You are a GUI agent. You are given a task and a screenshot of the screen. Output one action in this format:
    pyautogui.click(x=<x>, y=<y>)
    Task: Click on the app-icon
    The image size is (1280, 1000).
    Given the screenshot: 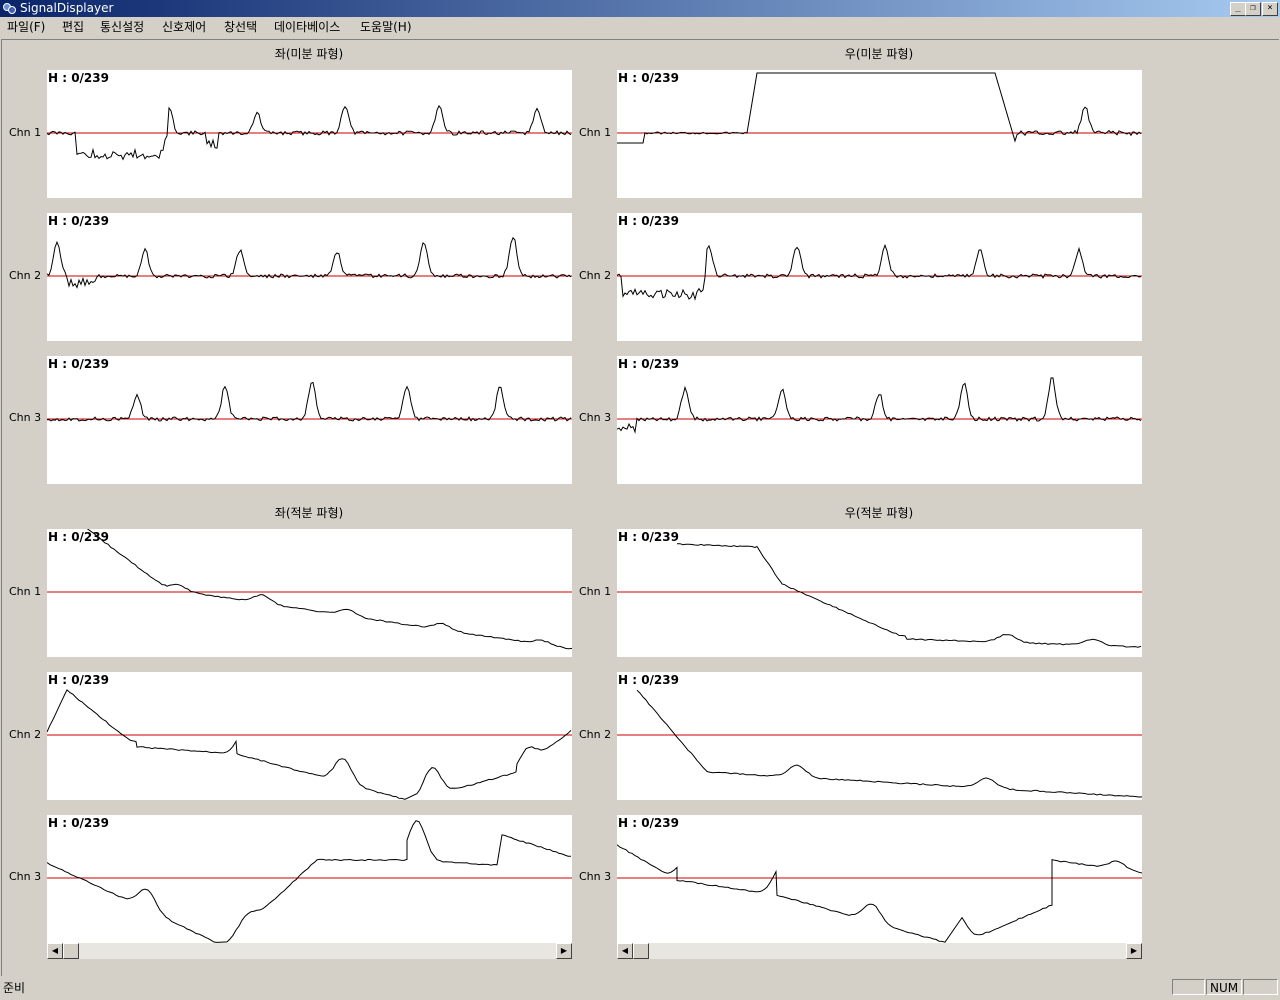 What is the action you would take?
    pyautogui.click(x=9, y=8)
    